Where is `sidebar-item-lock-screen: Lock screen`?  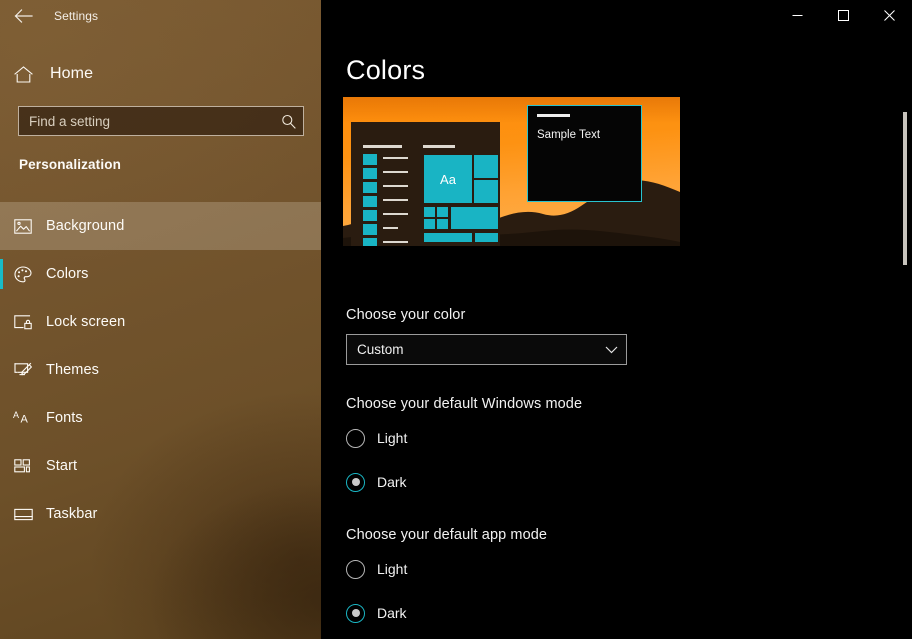
sidebar-item-lock-screen: Lock screen is located at coordinates (160, 322).